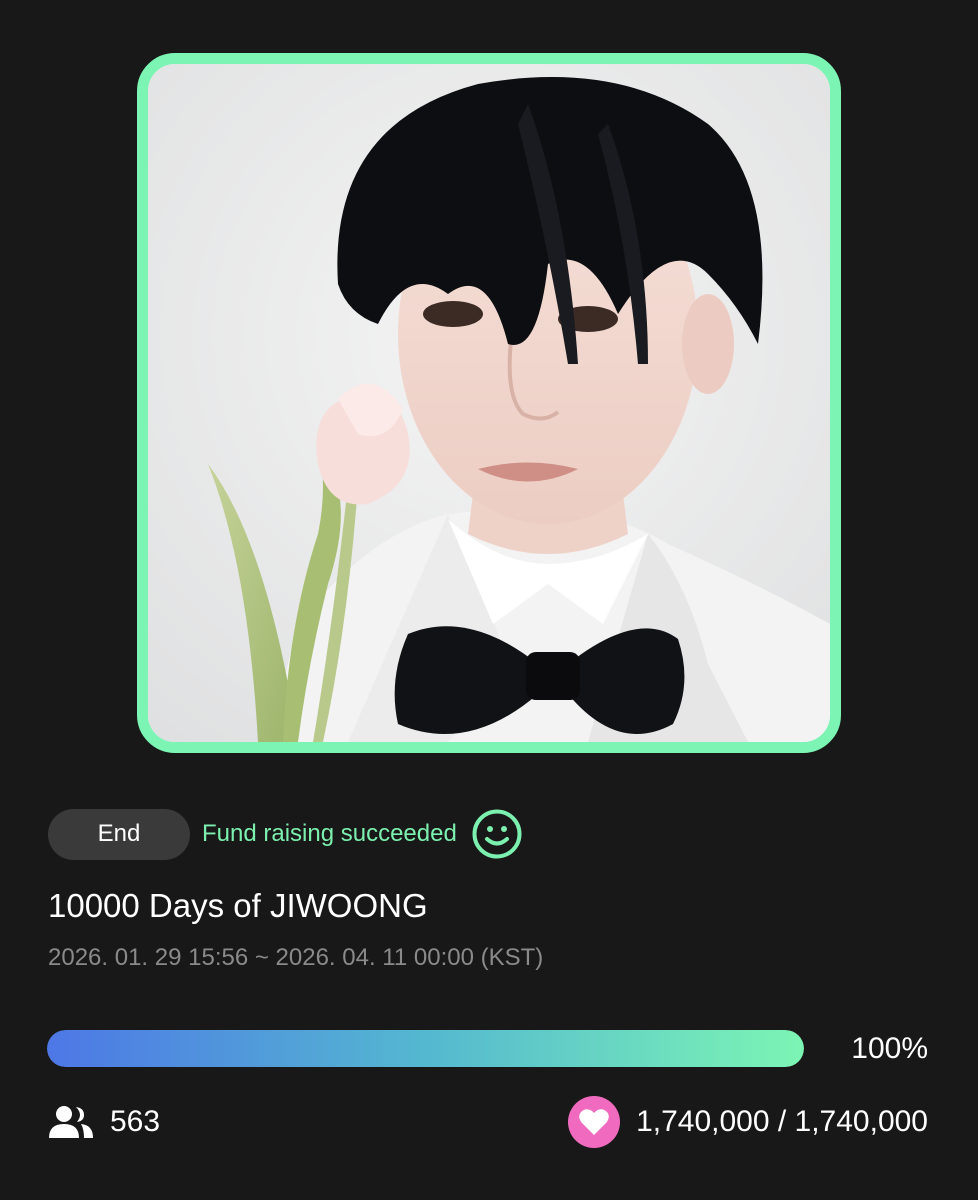 Image resolution: width=978 pixels, height=1200 pixels. What do you see at coordinates (497, 834) in the screenshot?
I see `smile-icon` at bounding box center [497, 834].